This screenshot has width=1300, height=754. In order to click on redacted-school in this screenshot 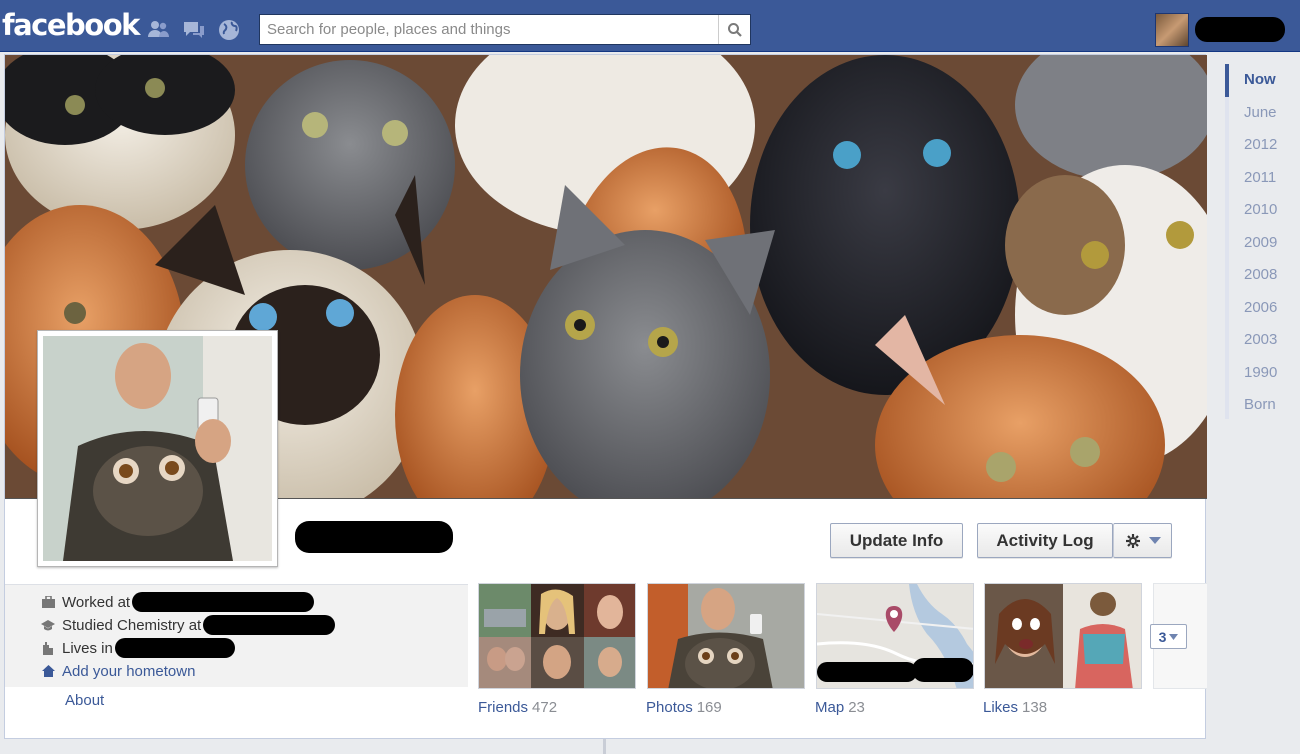, I will do `click(269, 625)`.